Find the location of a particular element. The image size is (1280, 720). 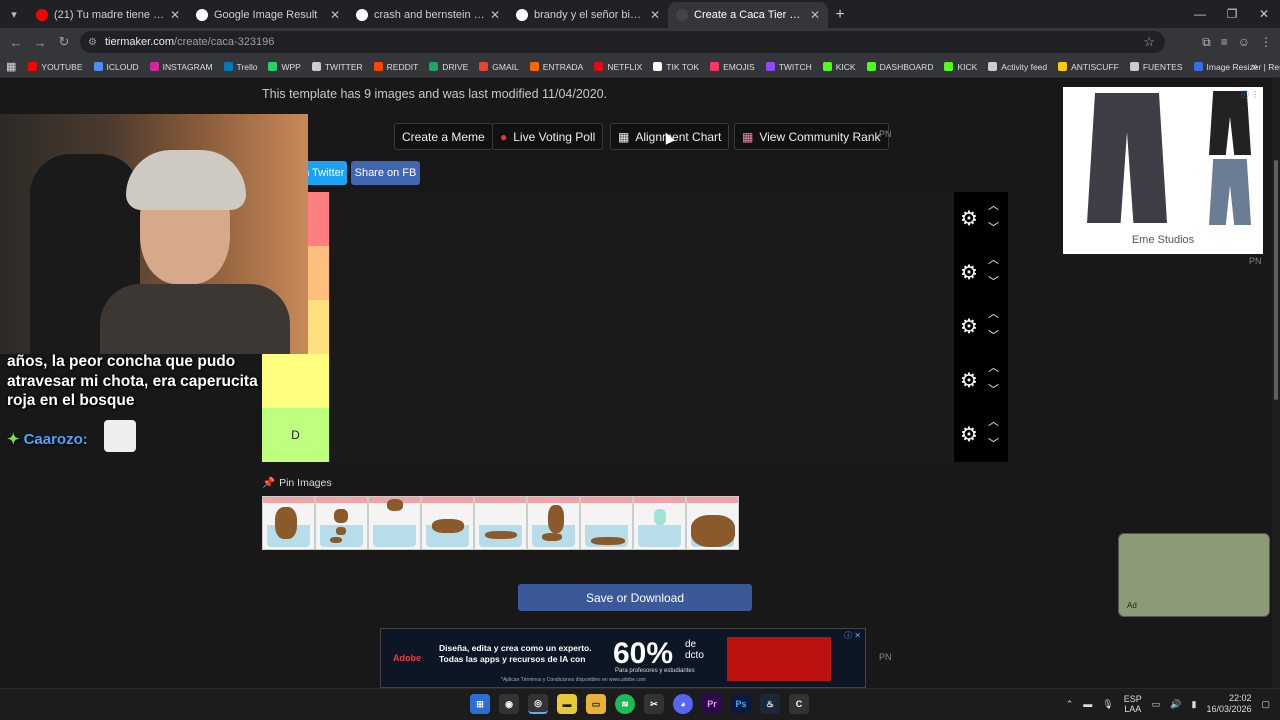

bookmark-item: EMOJIS is located at coordinates (732, 67).